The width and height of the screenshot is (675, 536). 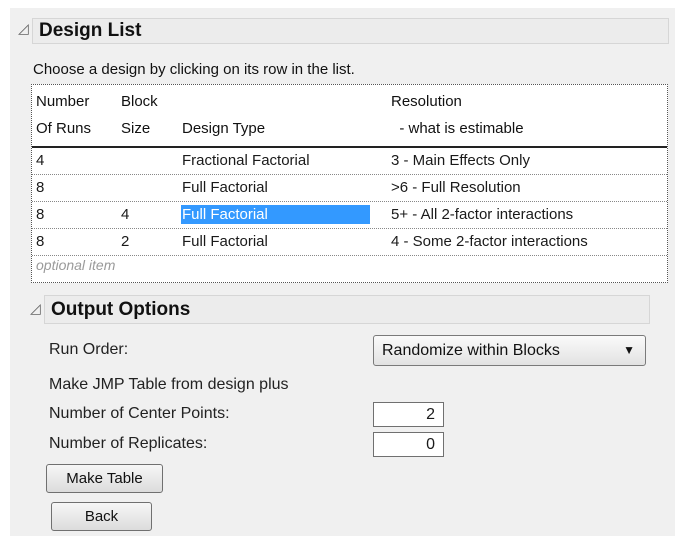 What do you see at coordinates (426, 101) in the screenshot?
I see `col-header-resolution-1: Resolution` at bounding box center [426, 101].